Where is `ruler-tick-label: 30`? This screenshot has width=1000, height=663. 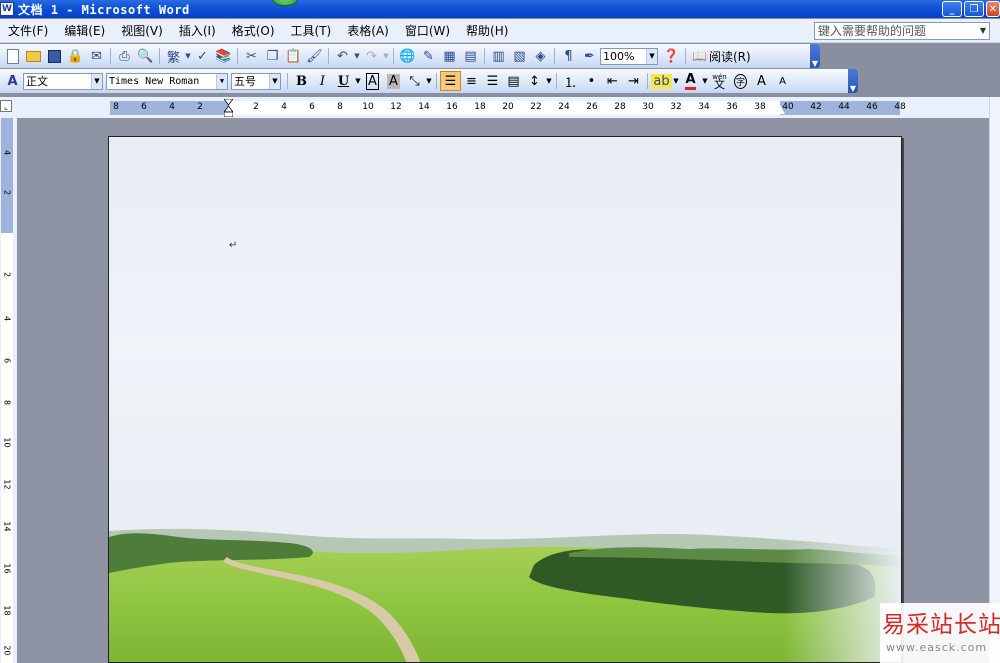
ruler-tick-label: 30 is located at coordinates (648, 107).